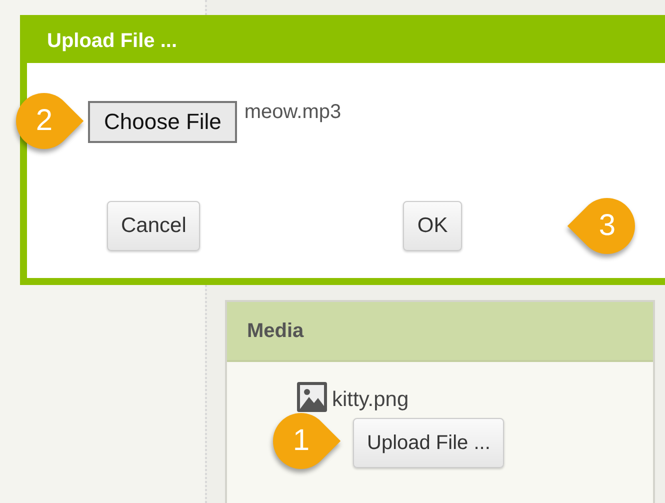 The height and width of the screenshot is (503, 665). I want to click on selected-file-name: meow.mp3, so click(293, 112).